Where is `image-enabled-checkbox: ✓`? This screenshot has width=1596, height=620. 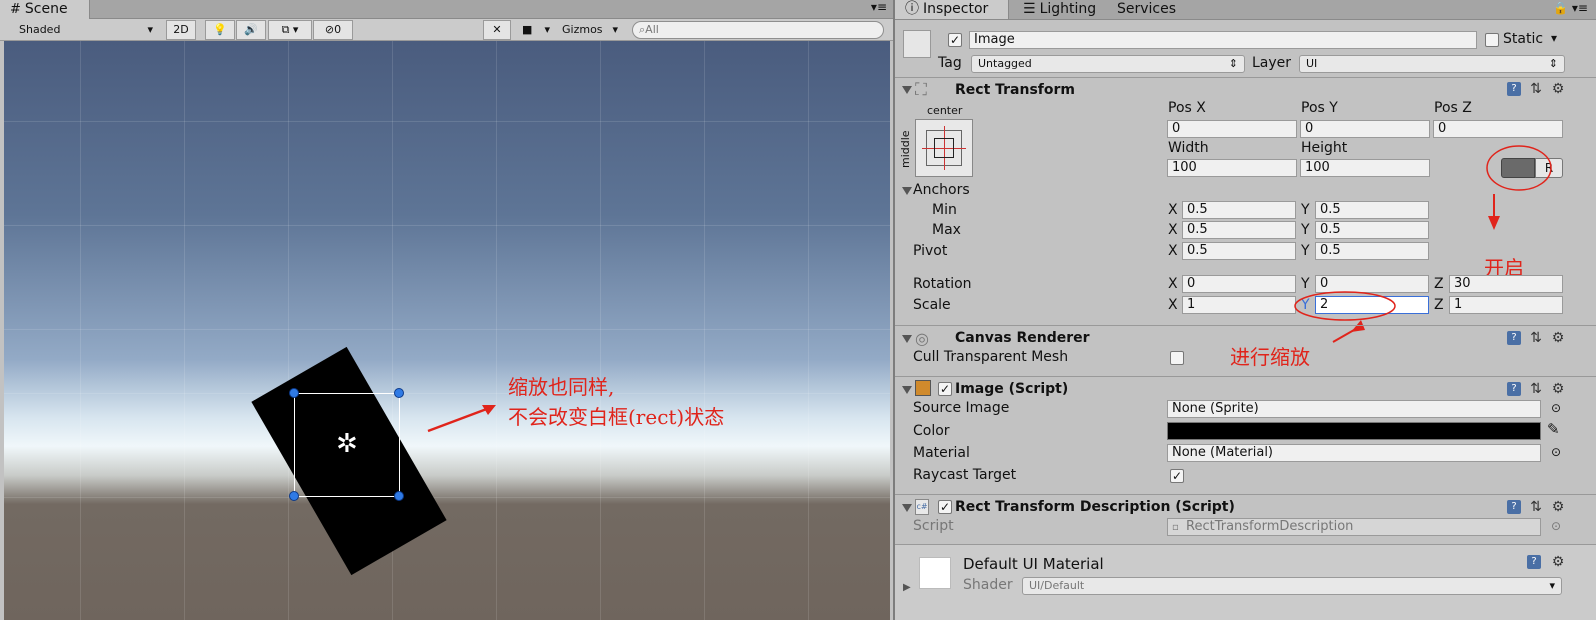 image-enabled-checkbox: ✓ is located at coordinates (945, 389).